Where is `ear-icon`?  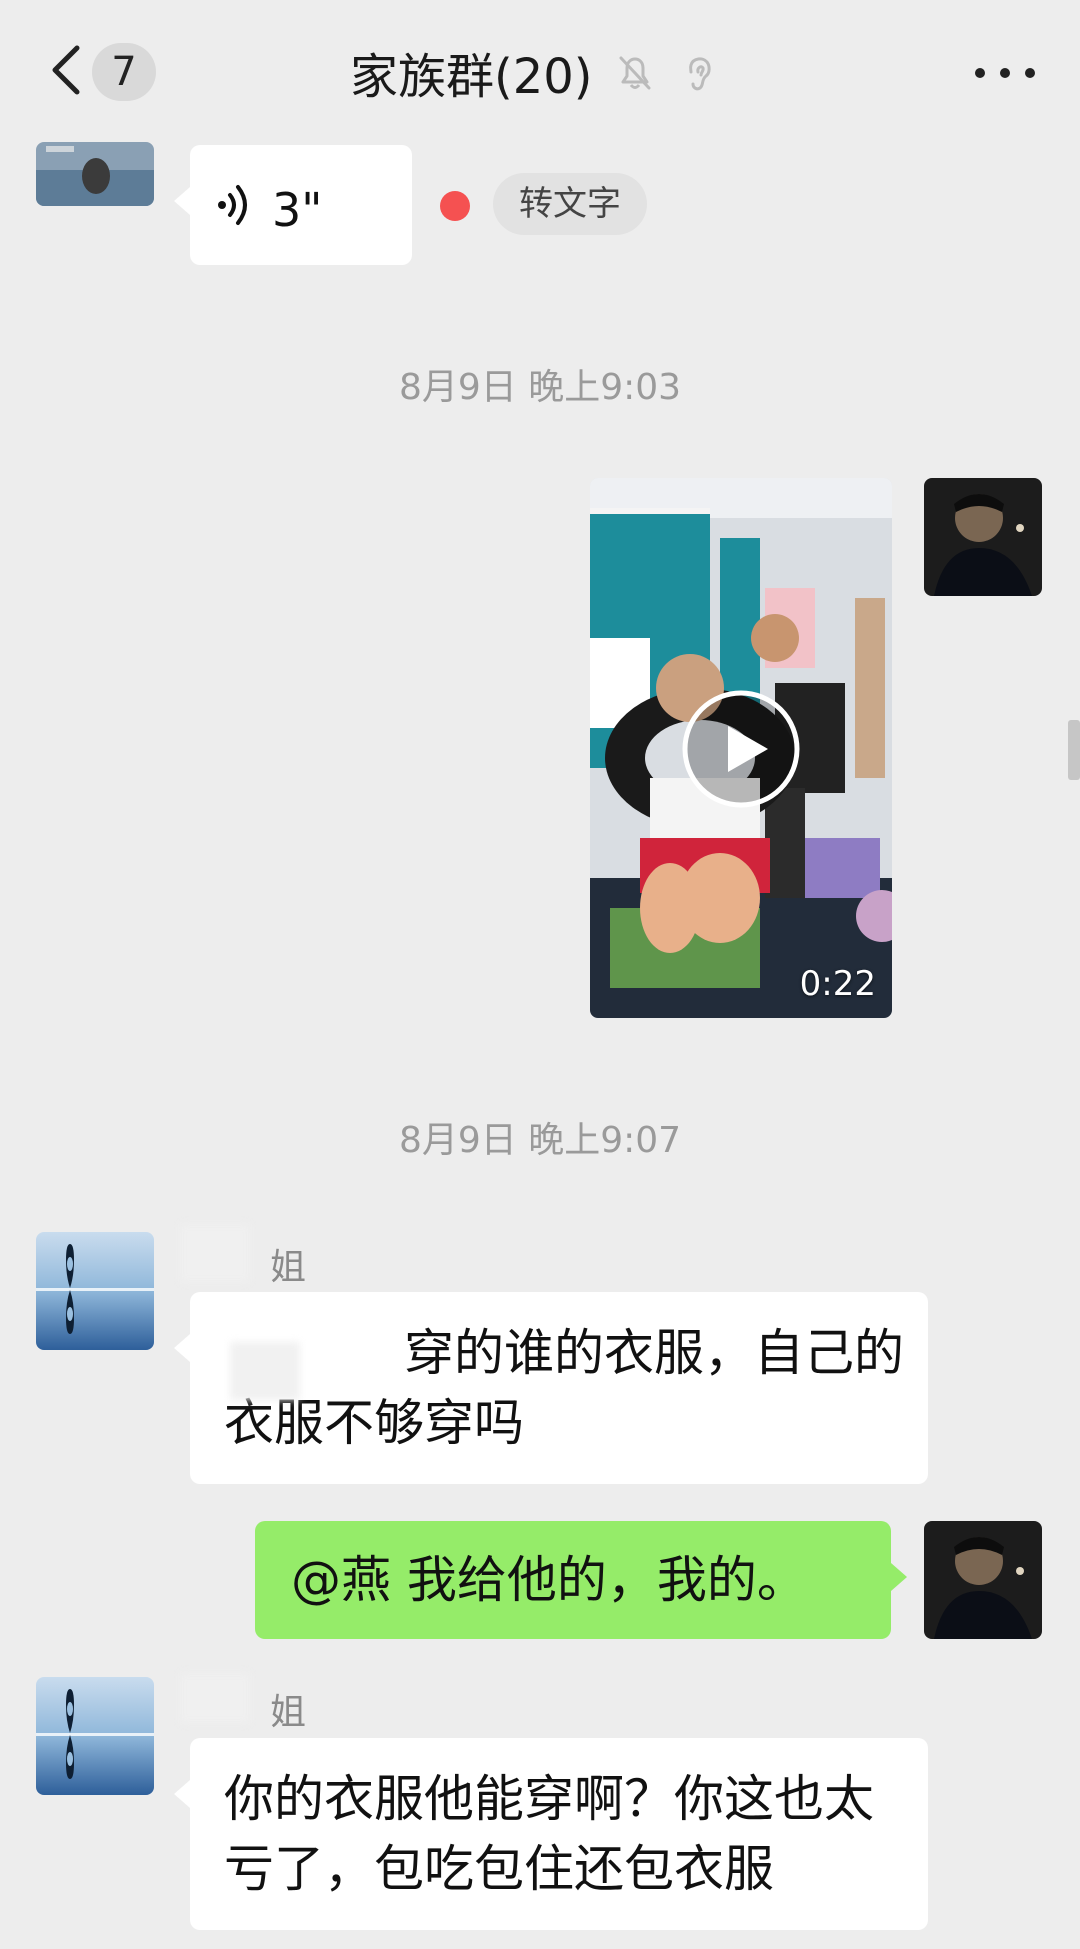
ear-icon is located at coordinates (699, 74).